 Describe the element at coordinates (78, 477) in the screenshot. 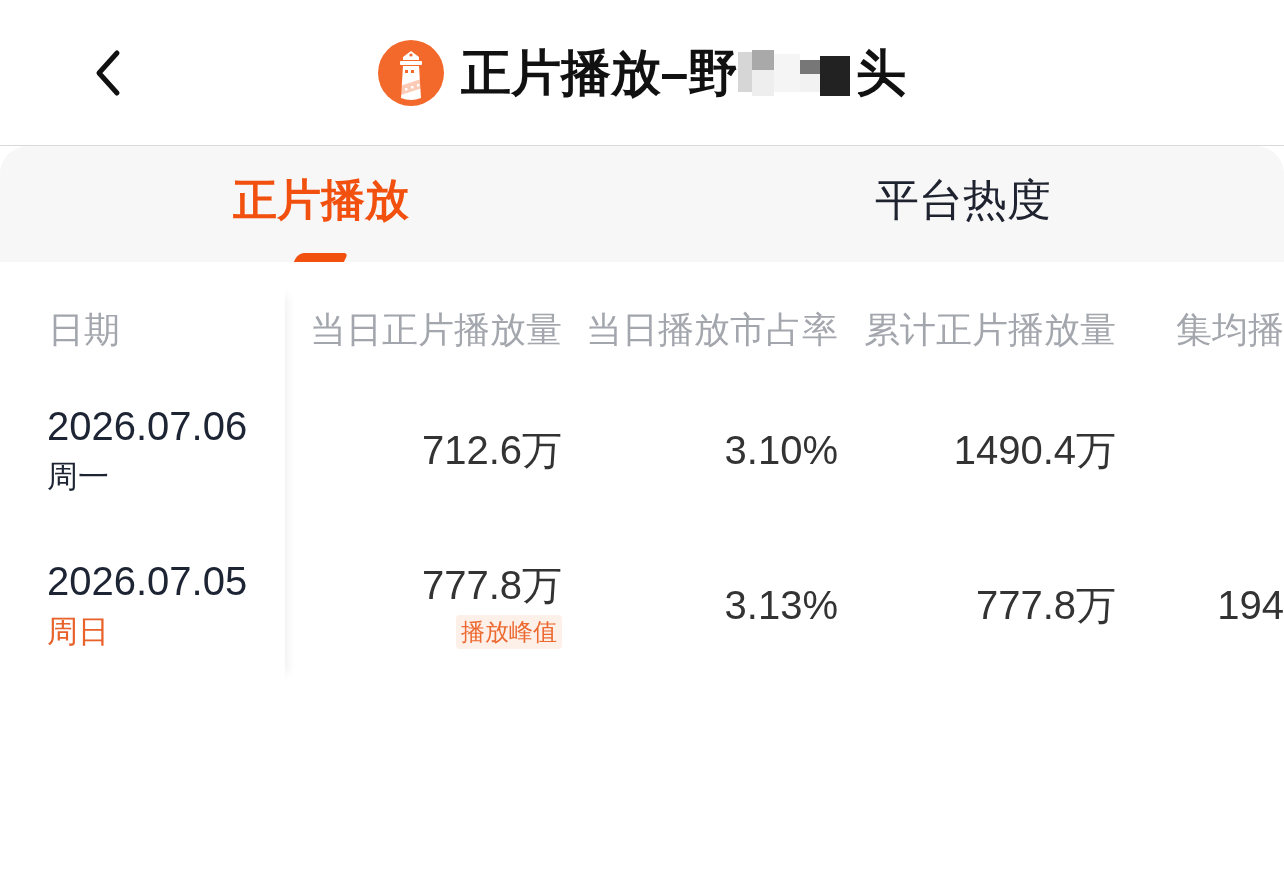

I see `weekday-text: 周一` at that location.